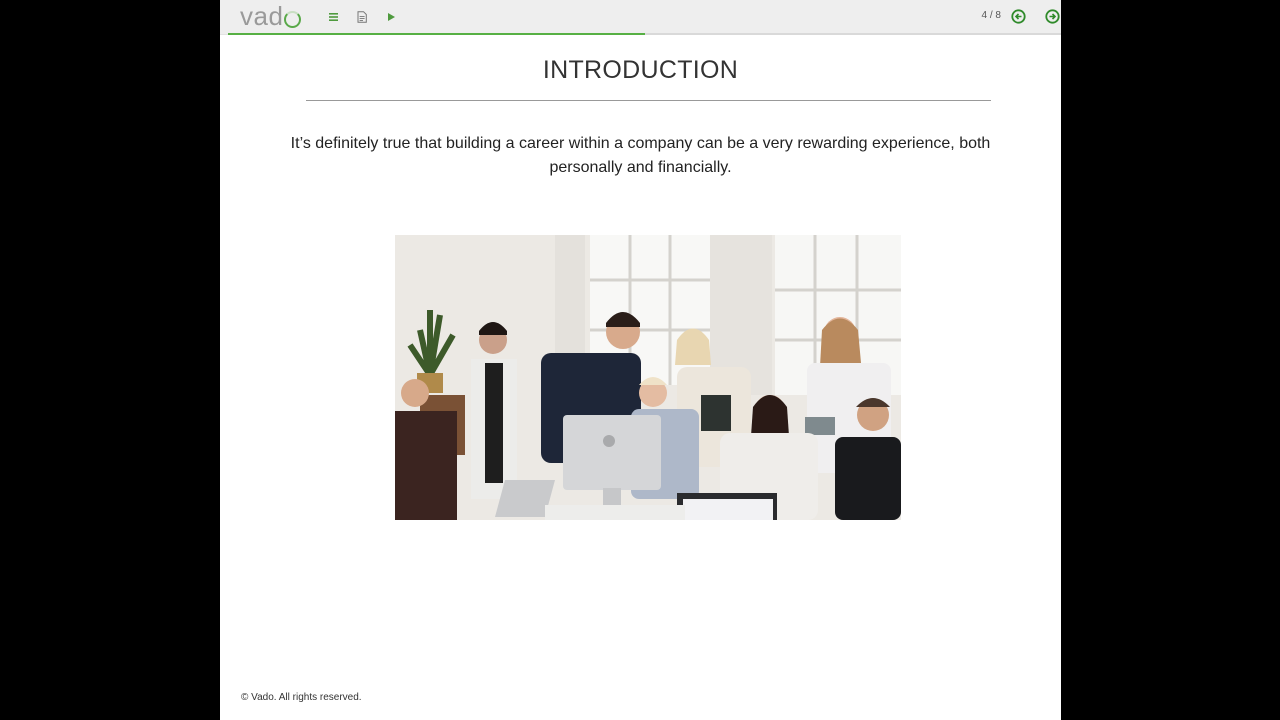 This screenshot has width=1280, height=720. What do you see at coordinates (1018, 16) in the screenshot?
I see `arrow-left-circle-icon` at bounding box center [1018, 16].